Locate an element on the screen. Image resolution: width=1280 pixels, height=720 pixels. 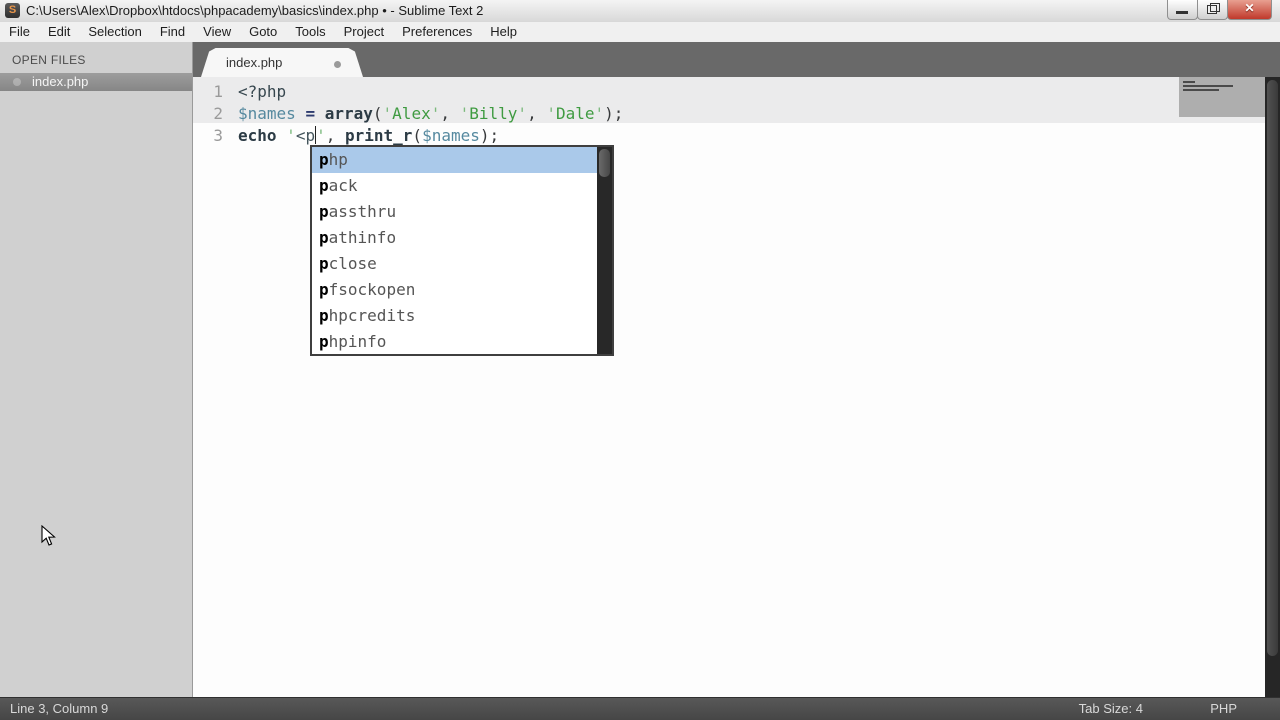
menu-find: Find is located at coordinates (172, 32).